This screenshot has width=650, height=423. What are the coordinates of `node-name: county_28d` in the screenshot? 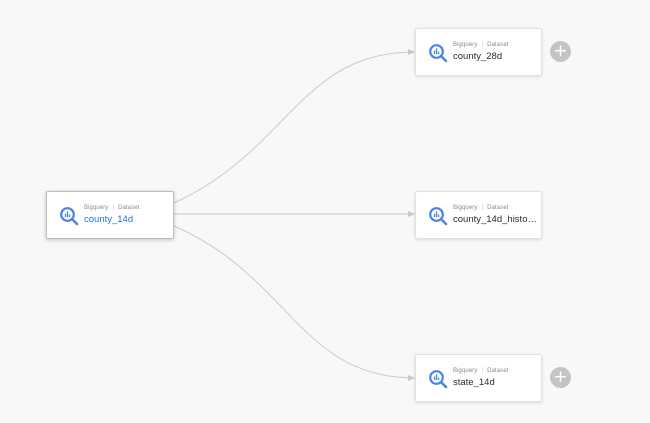 It's located at (478, 56).